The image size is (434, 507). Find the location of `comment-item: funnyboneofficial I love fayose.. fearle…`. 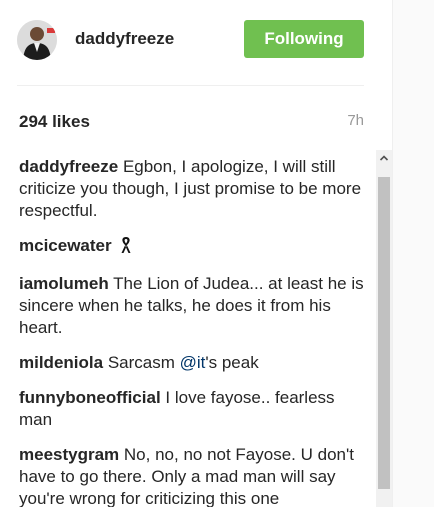

comment-item: funnyboneofficial I love fayose.. fearle… is located at coordinates (192, 409).